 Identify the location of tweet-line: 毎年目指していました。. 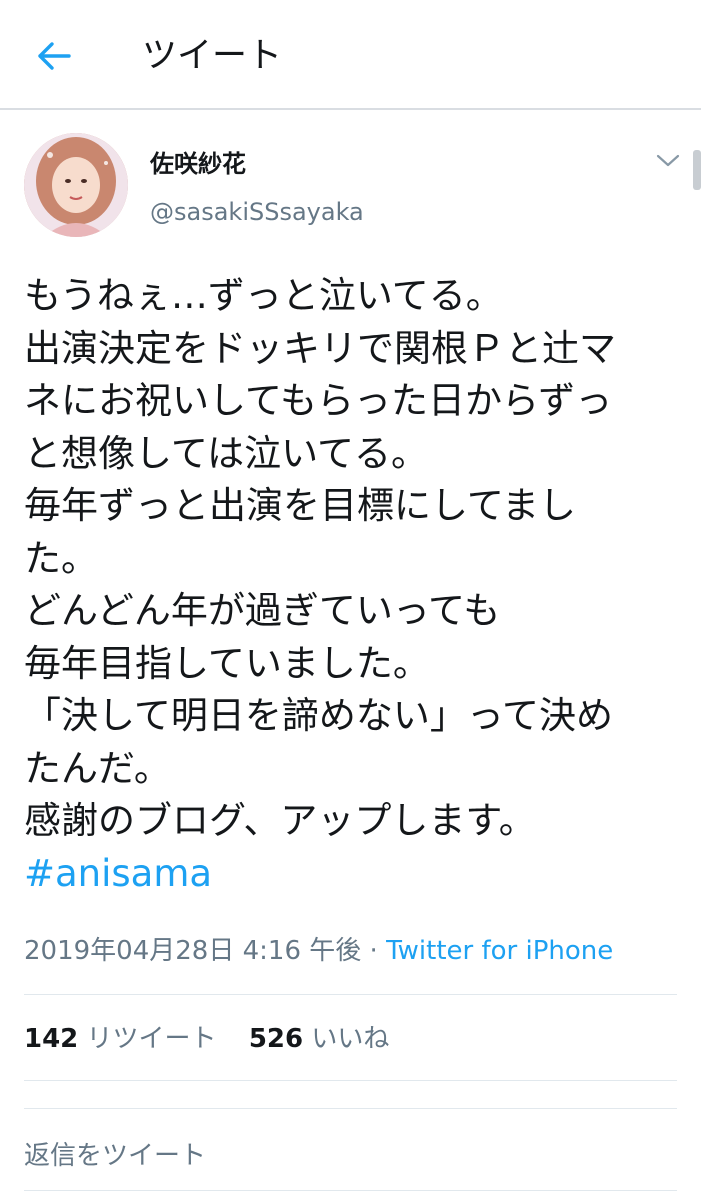
(227, 663).